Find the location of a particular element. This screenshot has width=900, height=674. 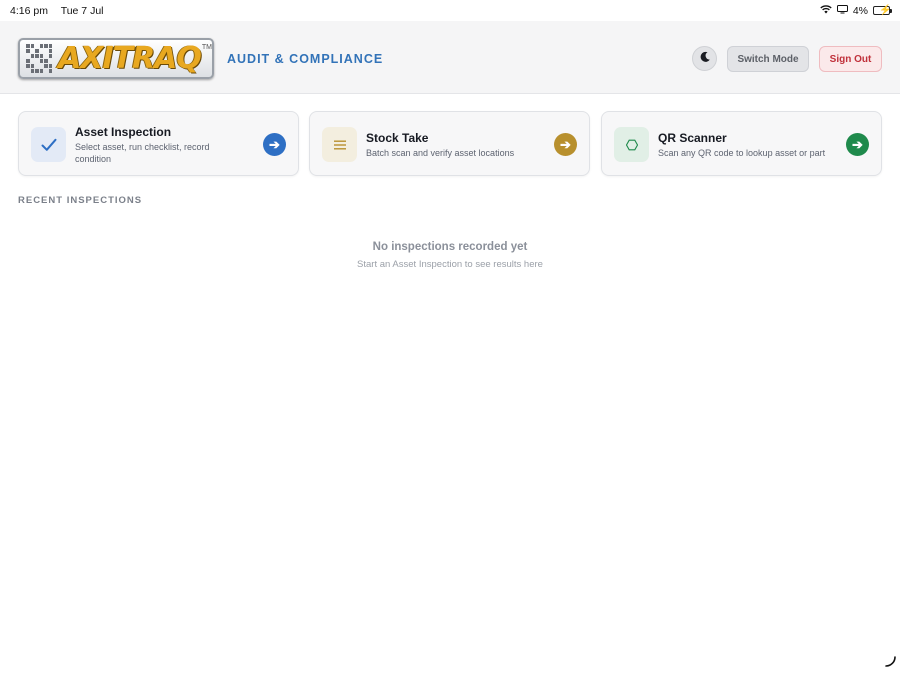

axitraq-logo: AXITRAQ TM is located at coordinates (116, 58).